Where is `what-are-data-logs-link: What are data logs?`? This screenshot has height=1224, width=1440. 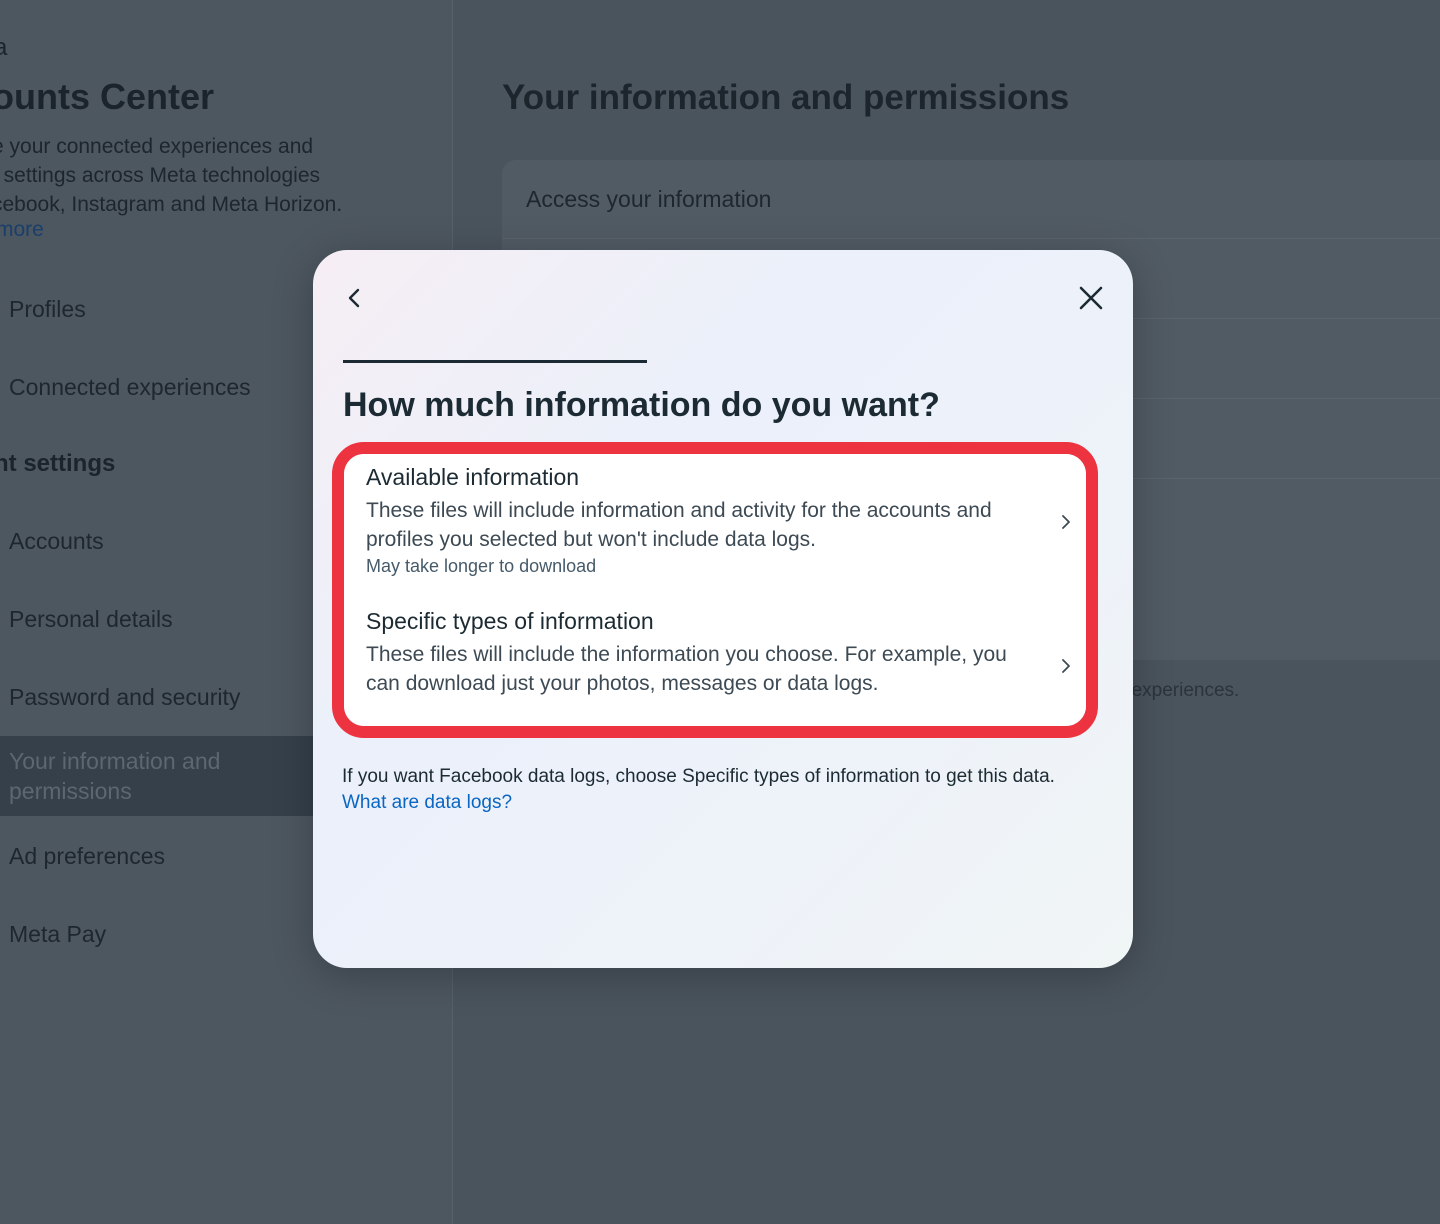 what-are-data-logs-link: What are data logs? is located at coordinates (427, 802).